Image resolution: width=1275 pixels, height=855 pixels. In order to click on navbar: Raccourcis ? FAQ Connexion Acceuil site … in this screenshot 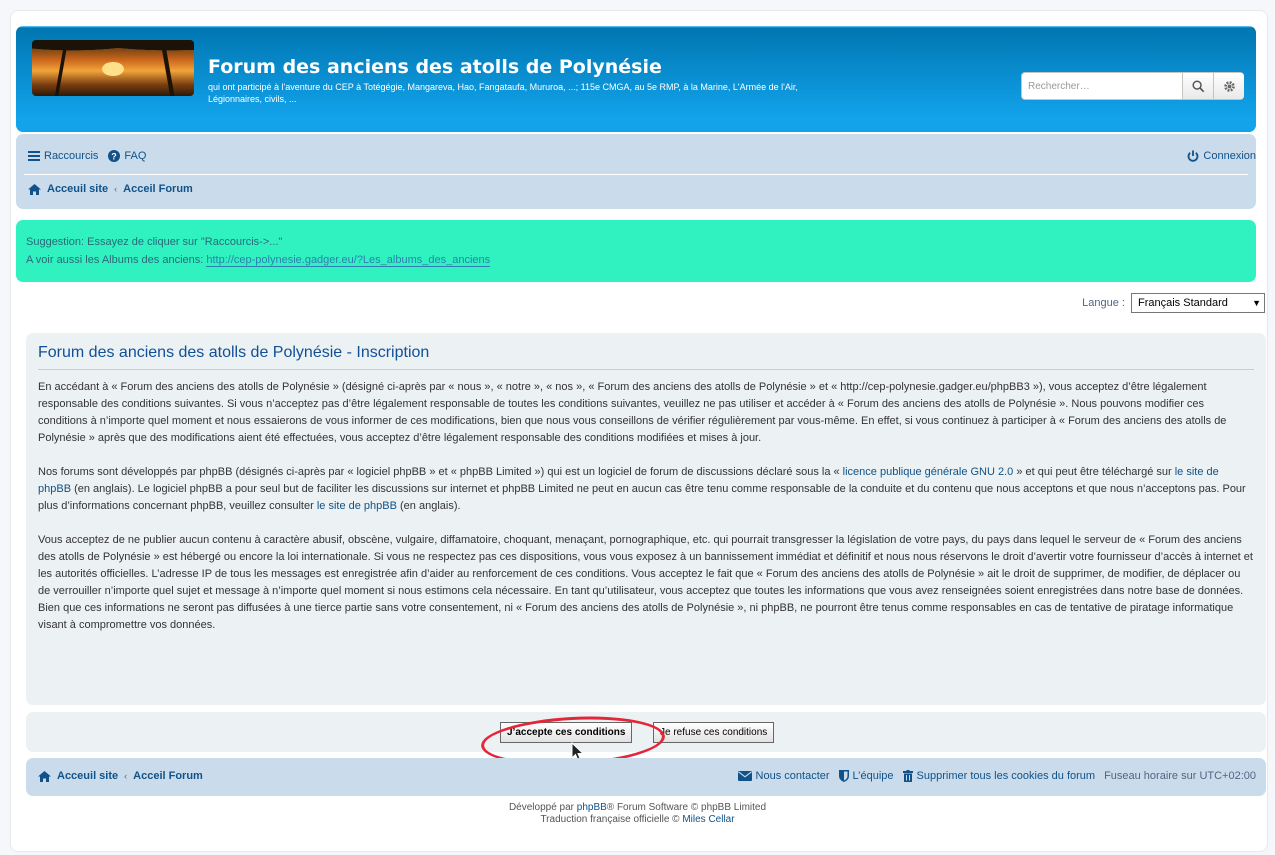, I will do `click(636, 171)`.